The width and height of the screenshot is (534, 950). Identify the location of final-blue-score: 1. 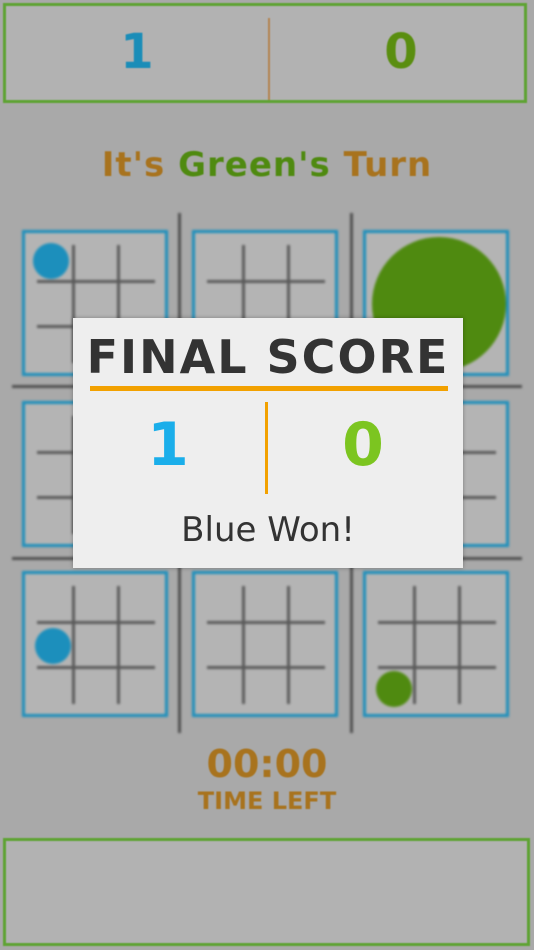
(168, 445).